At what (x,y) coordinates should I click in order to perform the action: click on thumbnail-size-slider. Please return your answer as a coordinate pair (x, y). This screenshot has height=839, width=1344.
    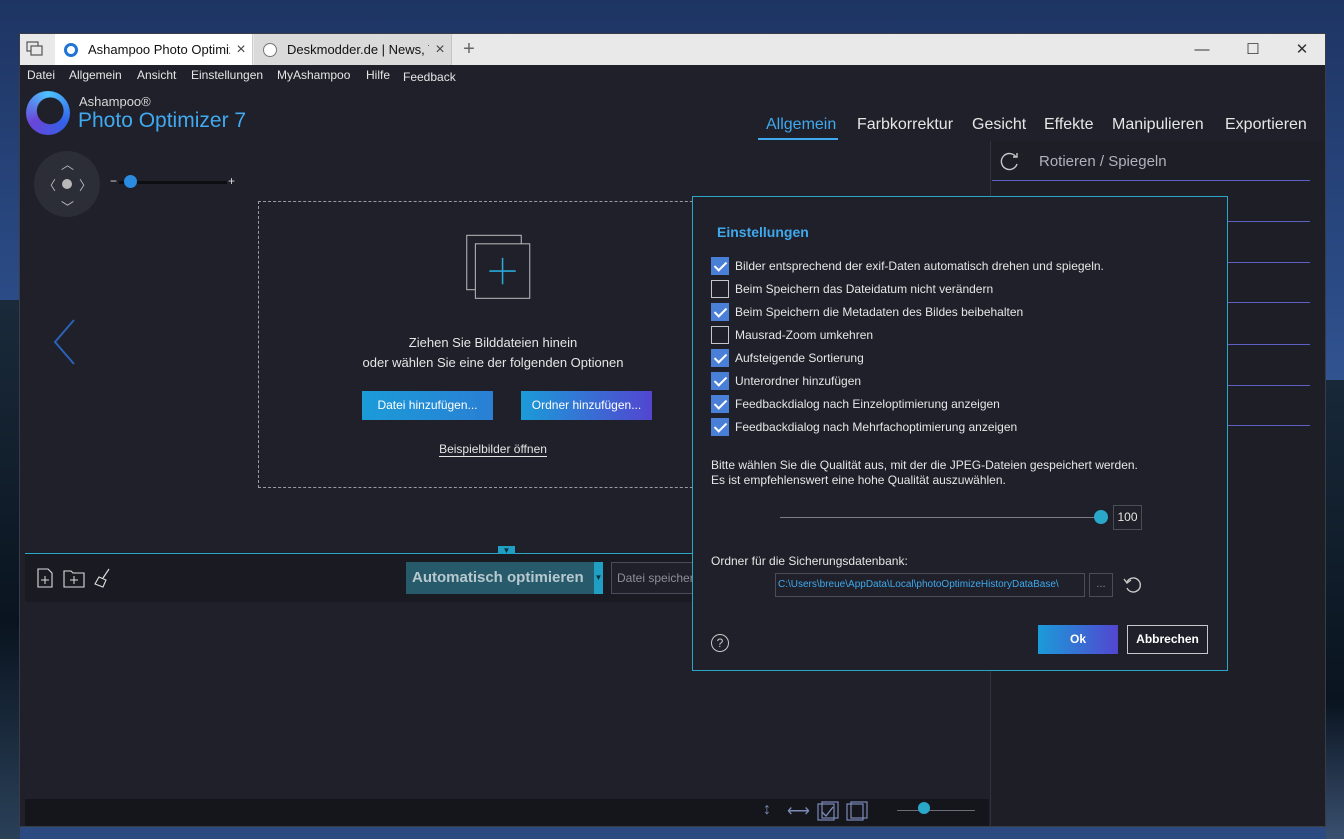
    Looking at the image, I should click on (936, 810).